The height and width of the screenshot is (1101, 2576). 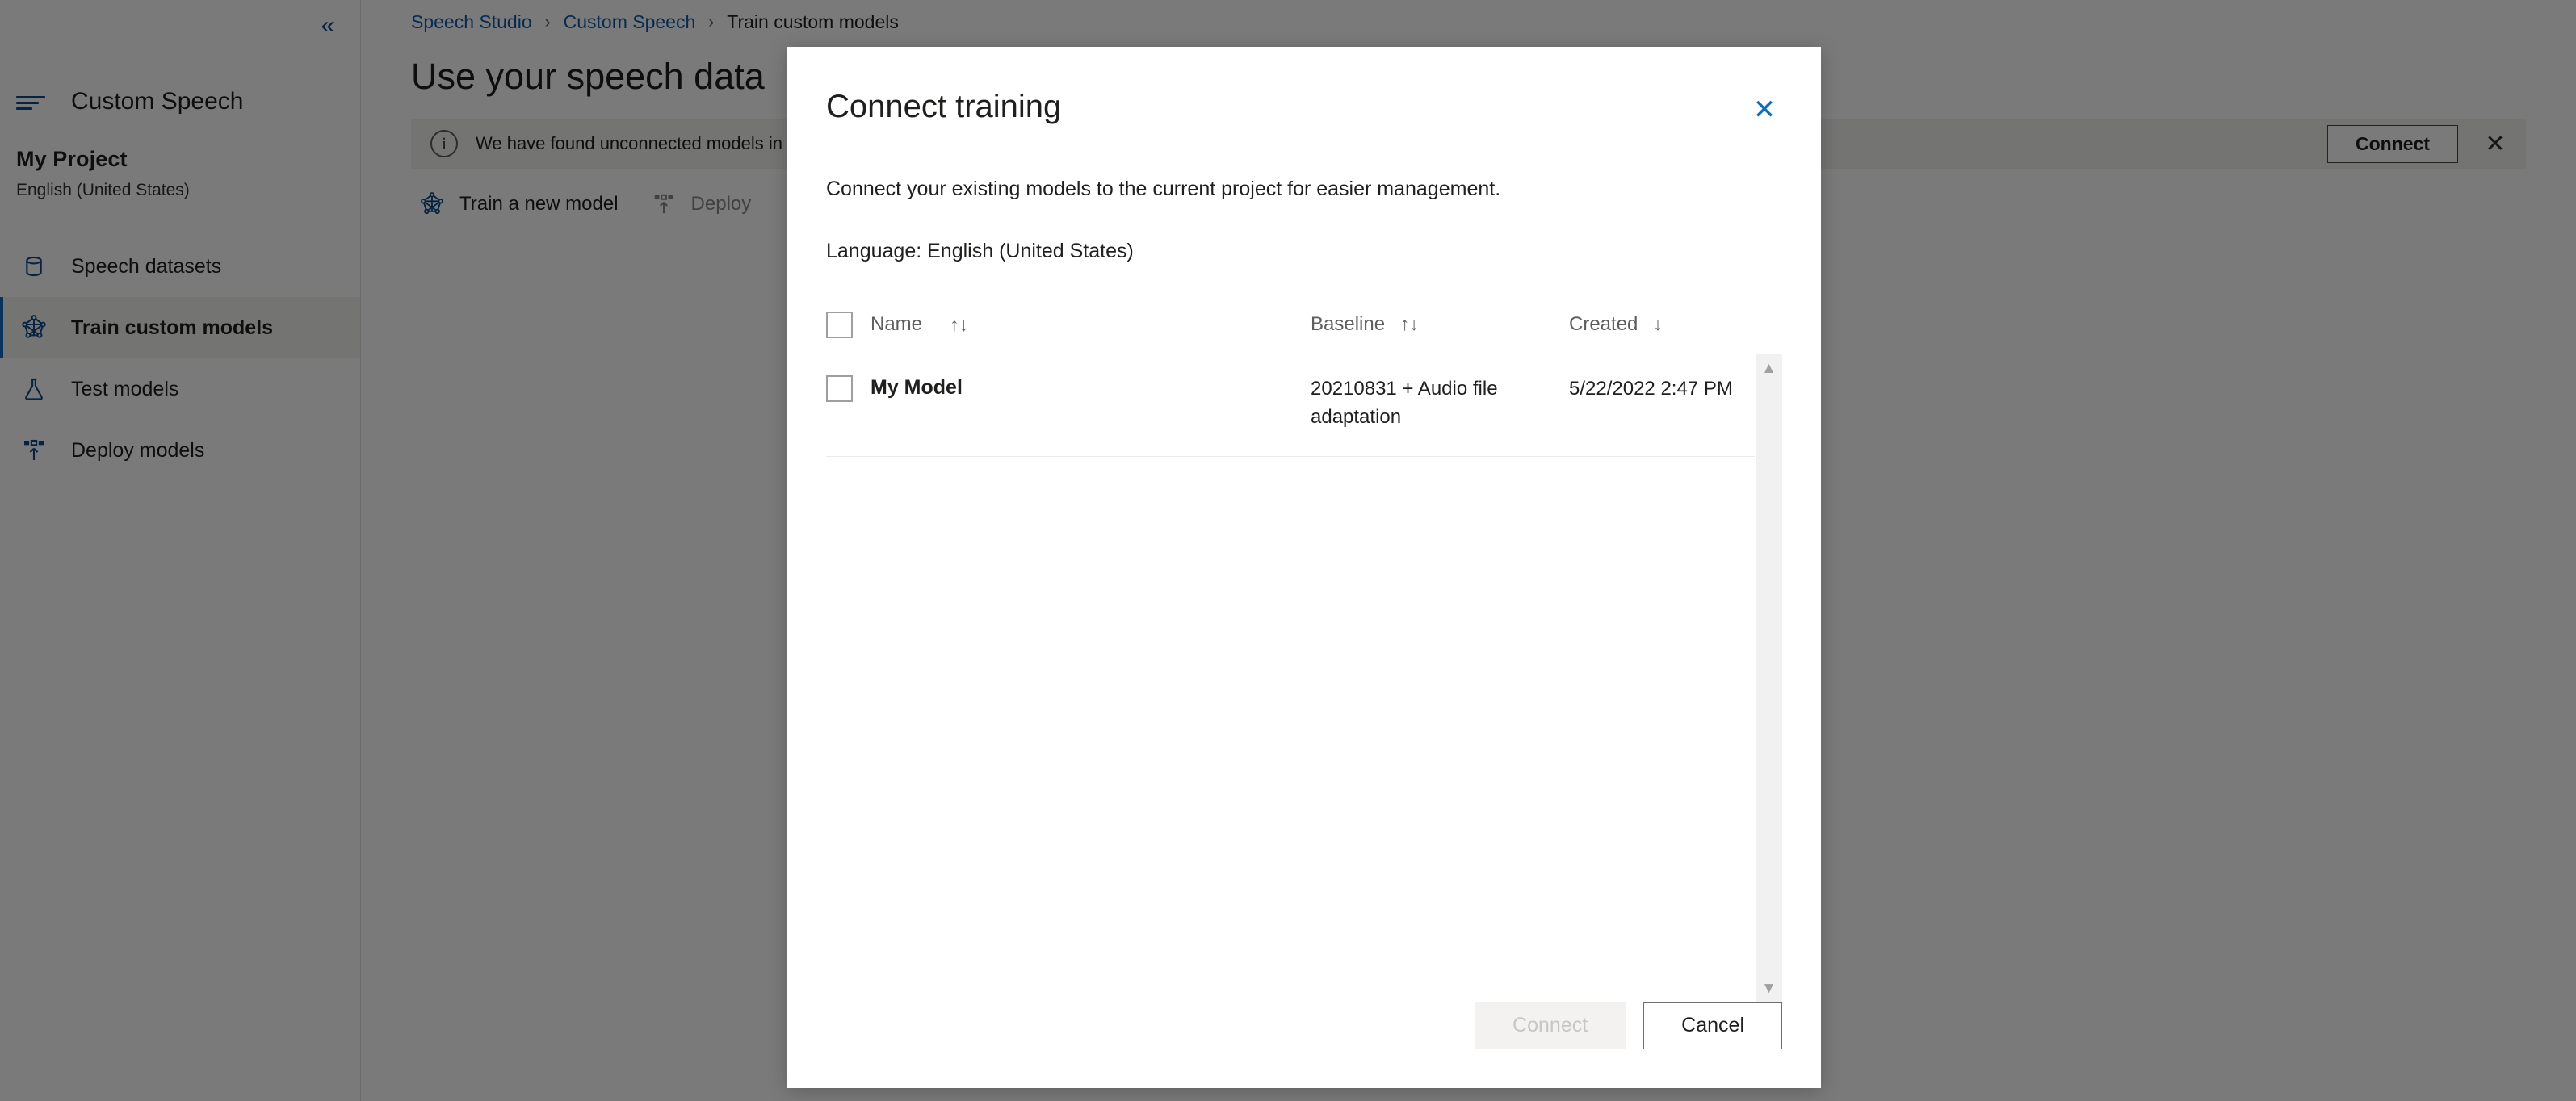 What do you see at coordinates (1068, 324) in the screenshot?
I see `column-header-name: Name ↑↓` at bounding box center [1068, 324].